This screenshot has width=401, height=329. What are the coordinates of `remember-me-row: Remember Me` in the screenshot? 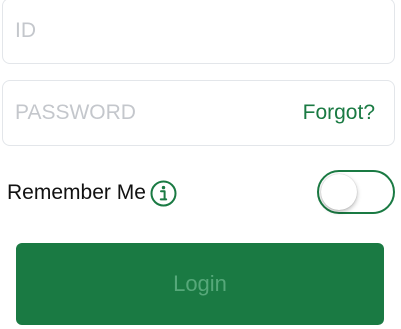 It's located at (202, 193).